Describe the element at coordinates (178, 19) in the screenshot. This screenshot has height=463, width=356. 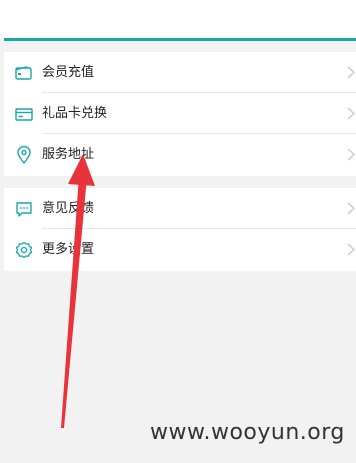
I see `header-area` at that location.